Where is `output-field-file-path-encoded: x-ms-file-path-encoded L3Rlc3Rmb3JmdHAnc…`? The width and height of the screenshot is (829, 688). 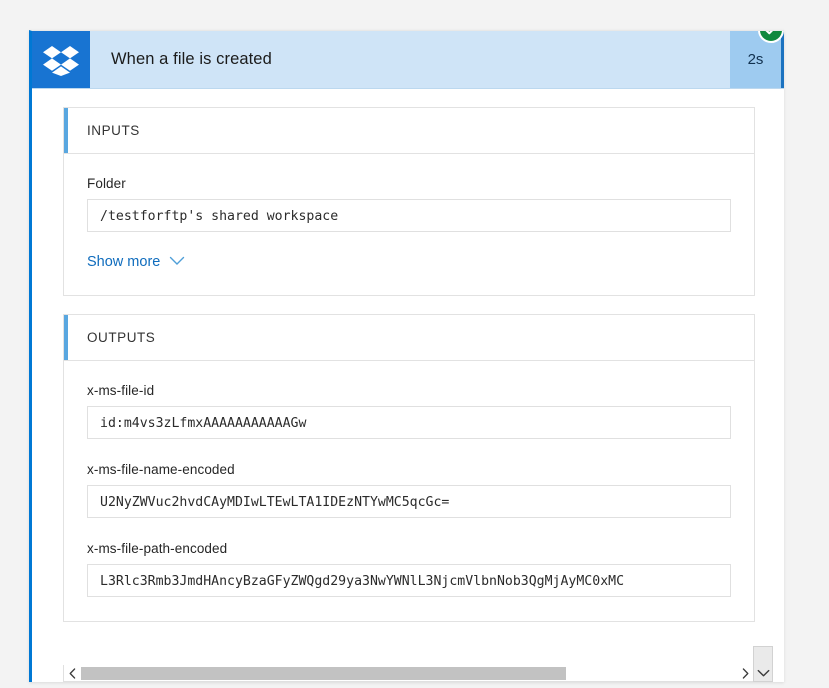 output-field-file-path-encoded: x-ms-file-path-encoded L3Rlc3Rmb3JmdHAnc… is located at coordinates (409, 569).